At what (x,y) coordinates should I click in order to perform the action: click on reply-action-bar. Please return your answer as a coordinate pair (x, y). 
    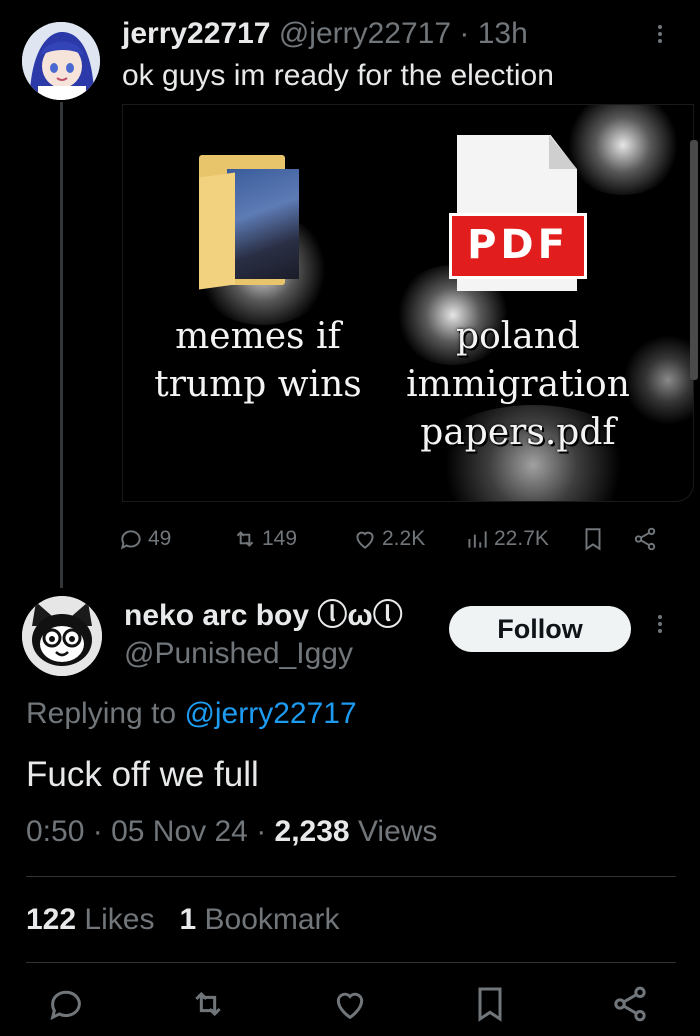
    Looking at the image, I should click on (350, 1006).